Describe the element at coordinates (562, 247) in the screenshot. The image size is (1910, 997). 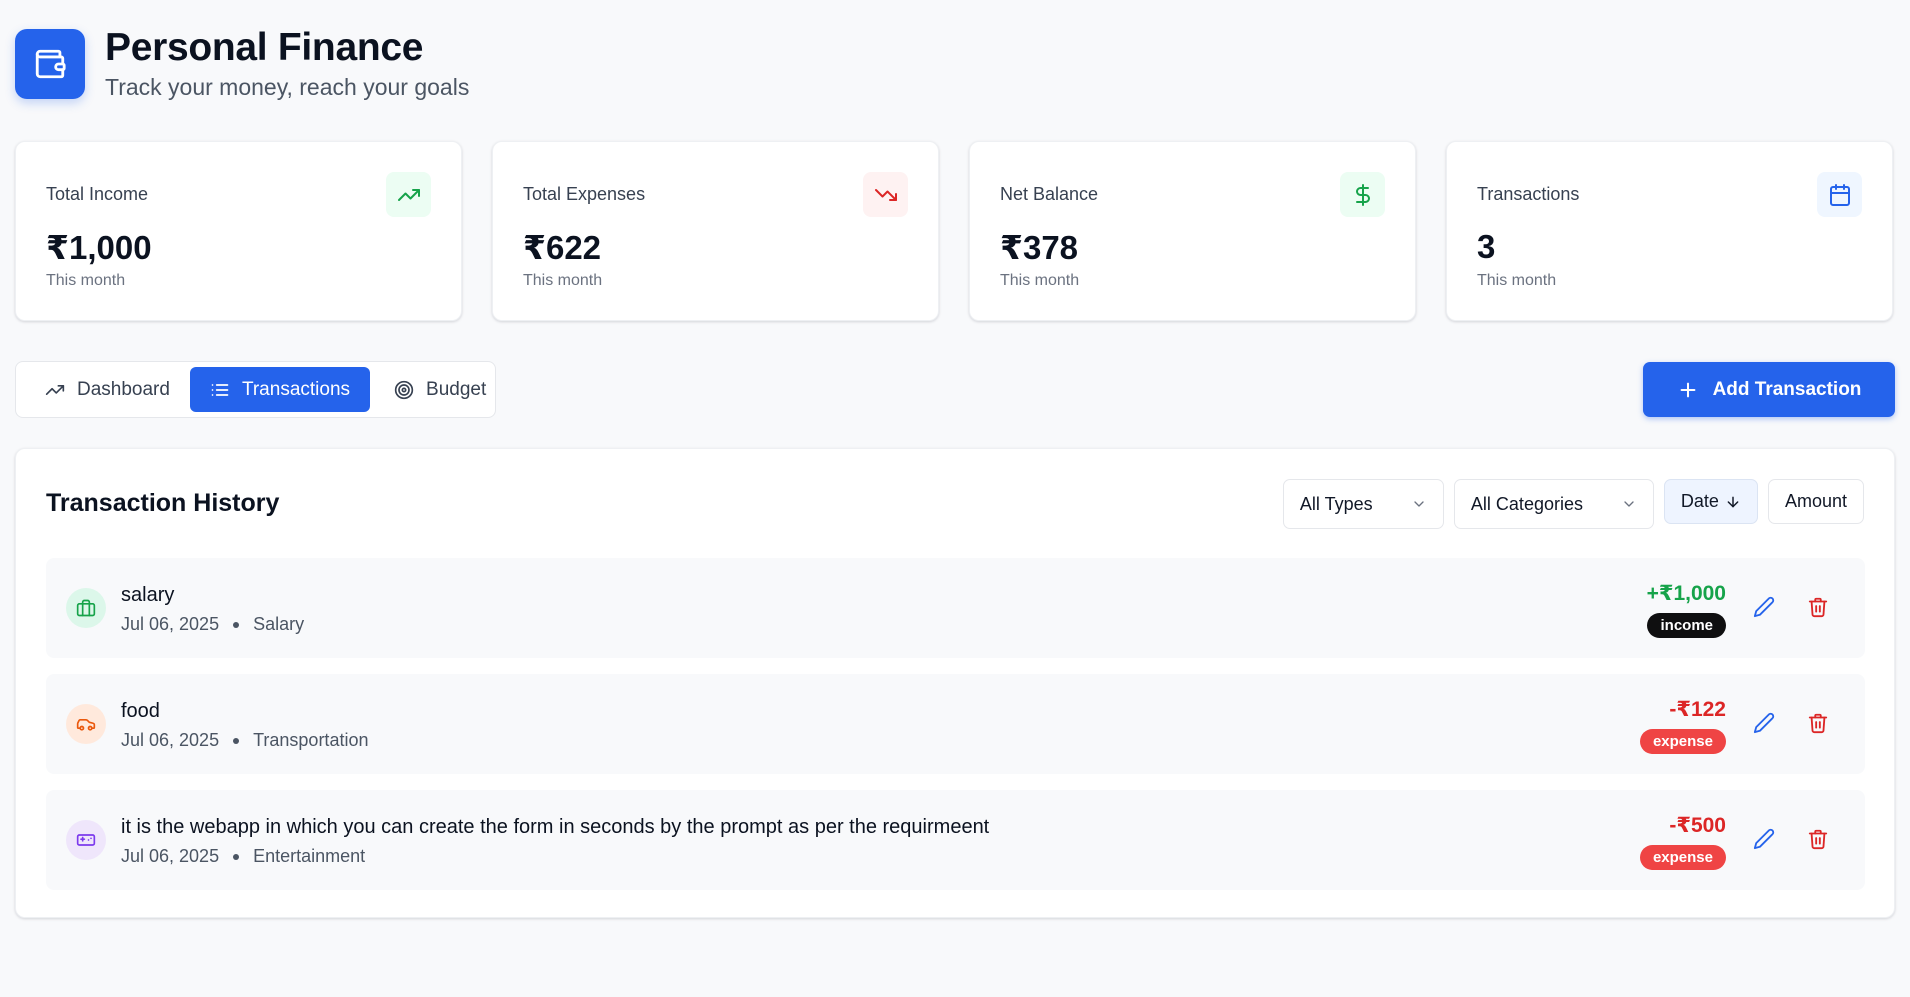
I see `stat-value: ₹622` at that location.